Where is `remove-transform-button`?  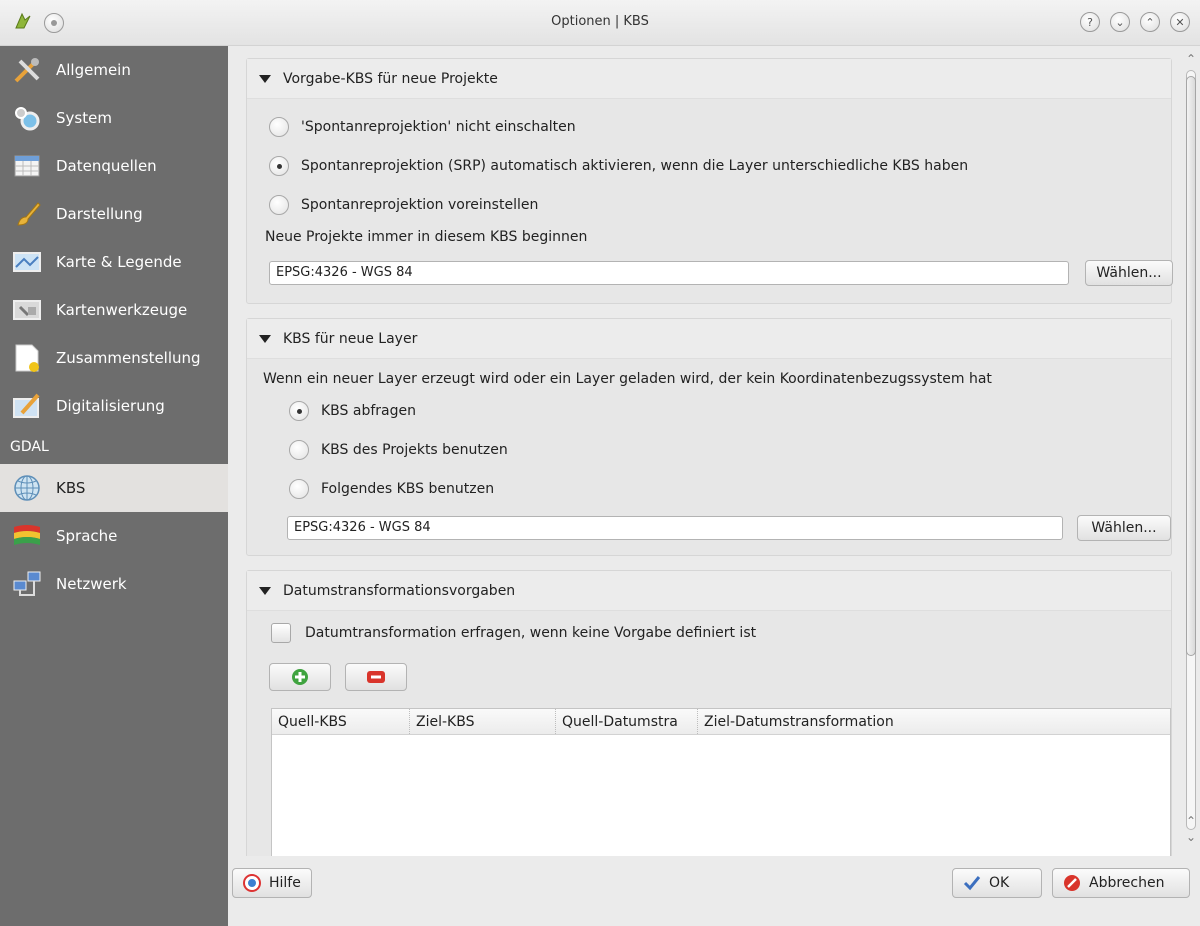
remove-transform-button is located at coordinates (376, 677).